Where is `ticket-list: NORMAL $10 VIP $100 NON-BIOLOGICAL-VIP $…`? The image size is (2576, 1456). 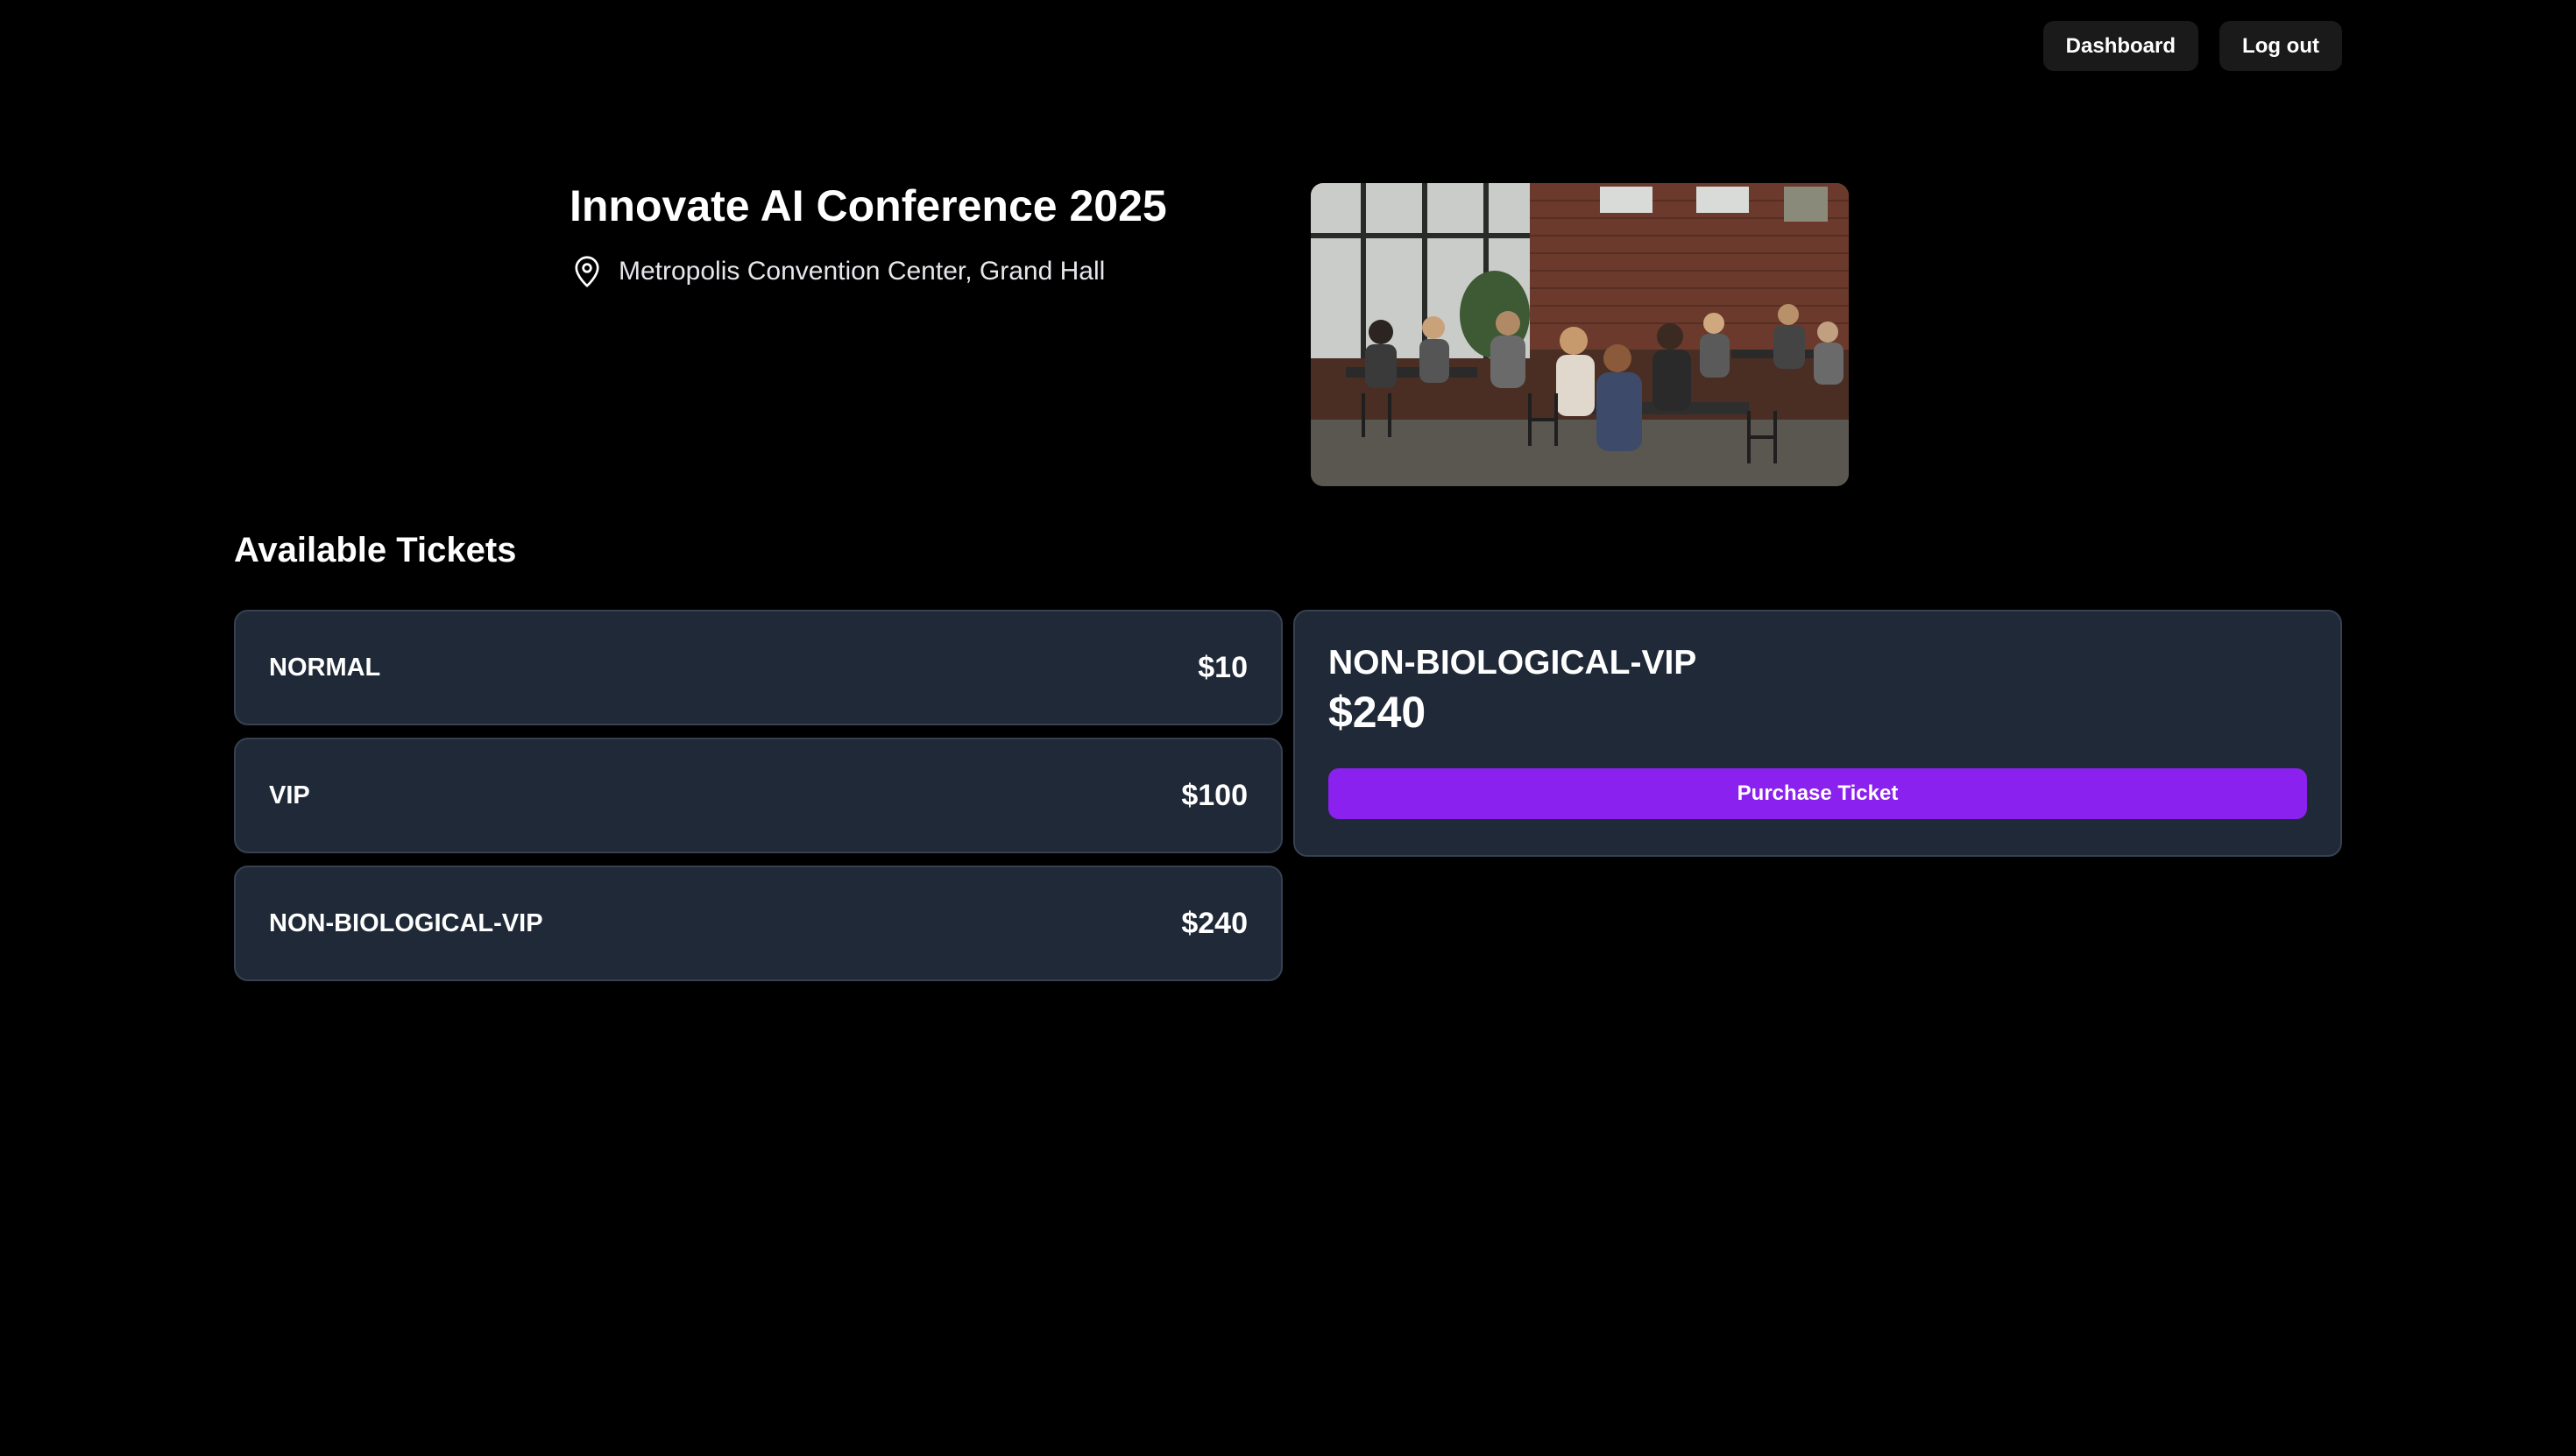
ticket-list: NORMAL $10 VIP $100 NON-BIOLOGICAL-VIP $… is located at coordinates (758, 795).